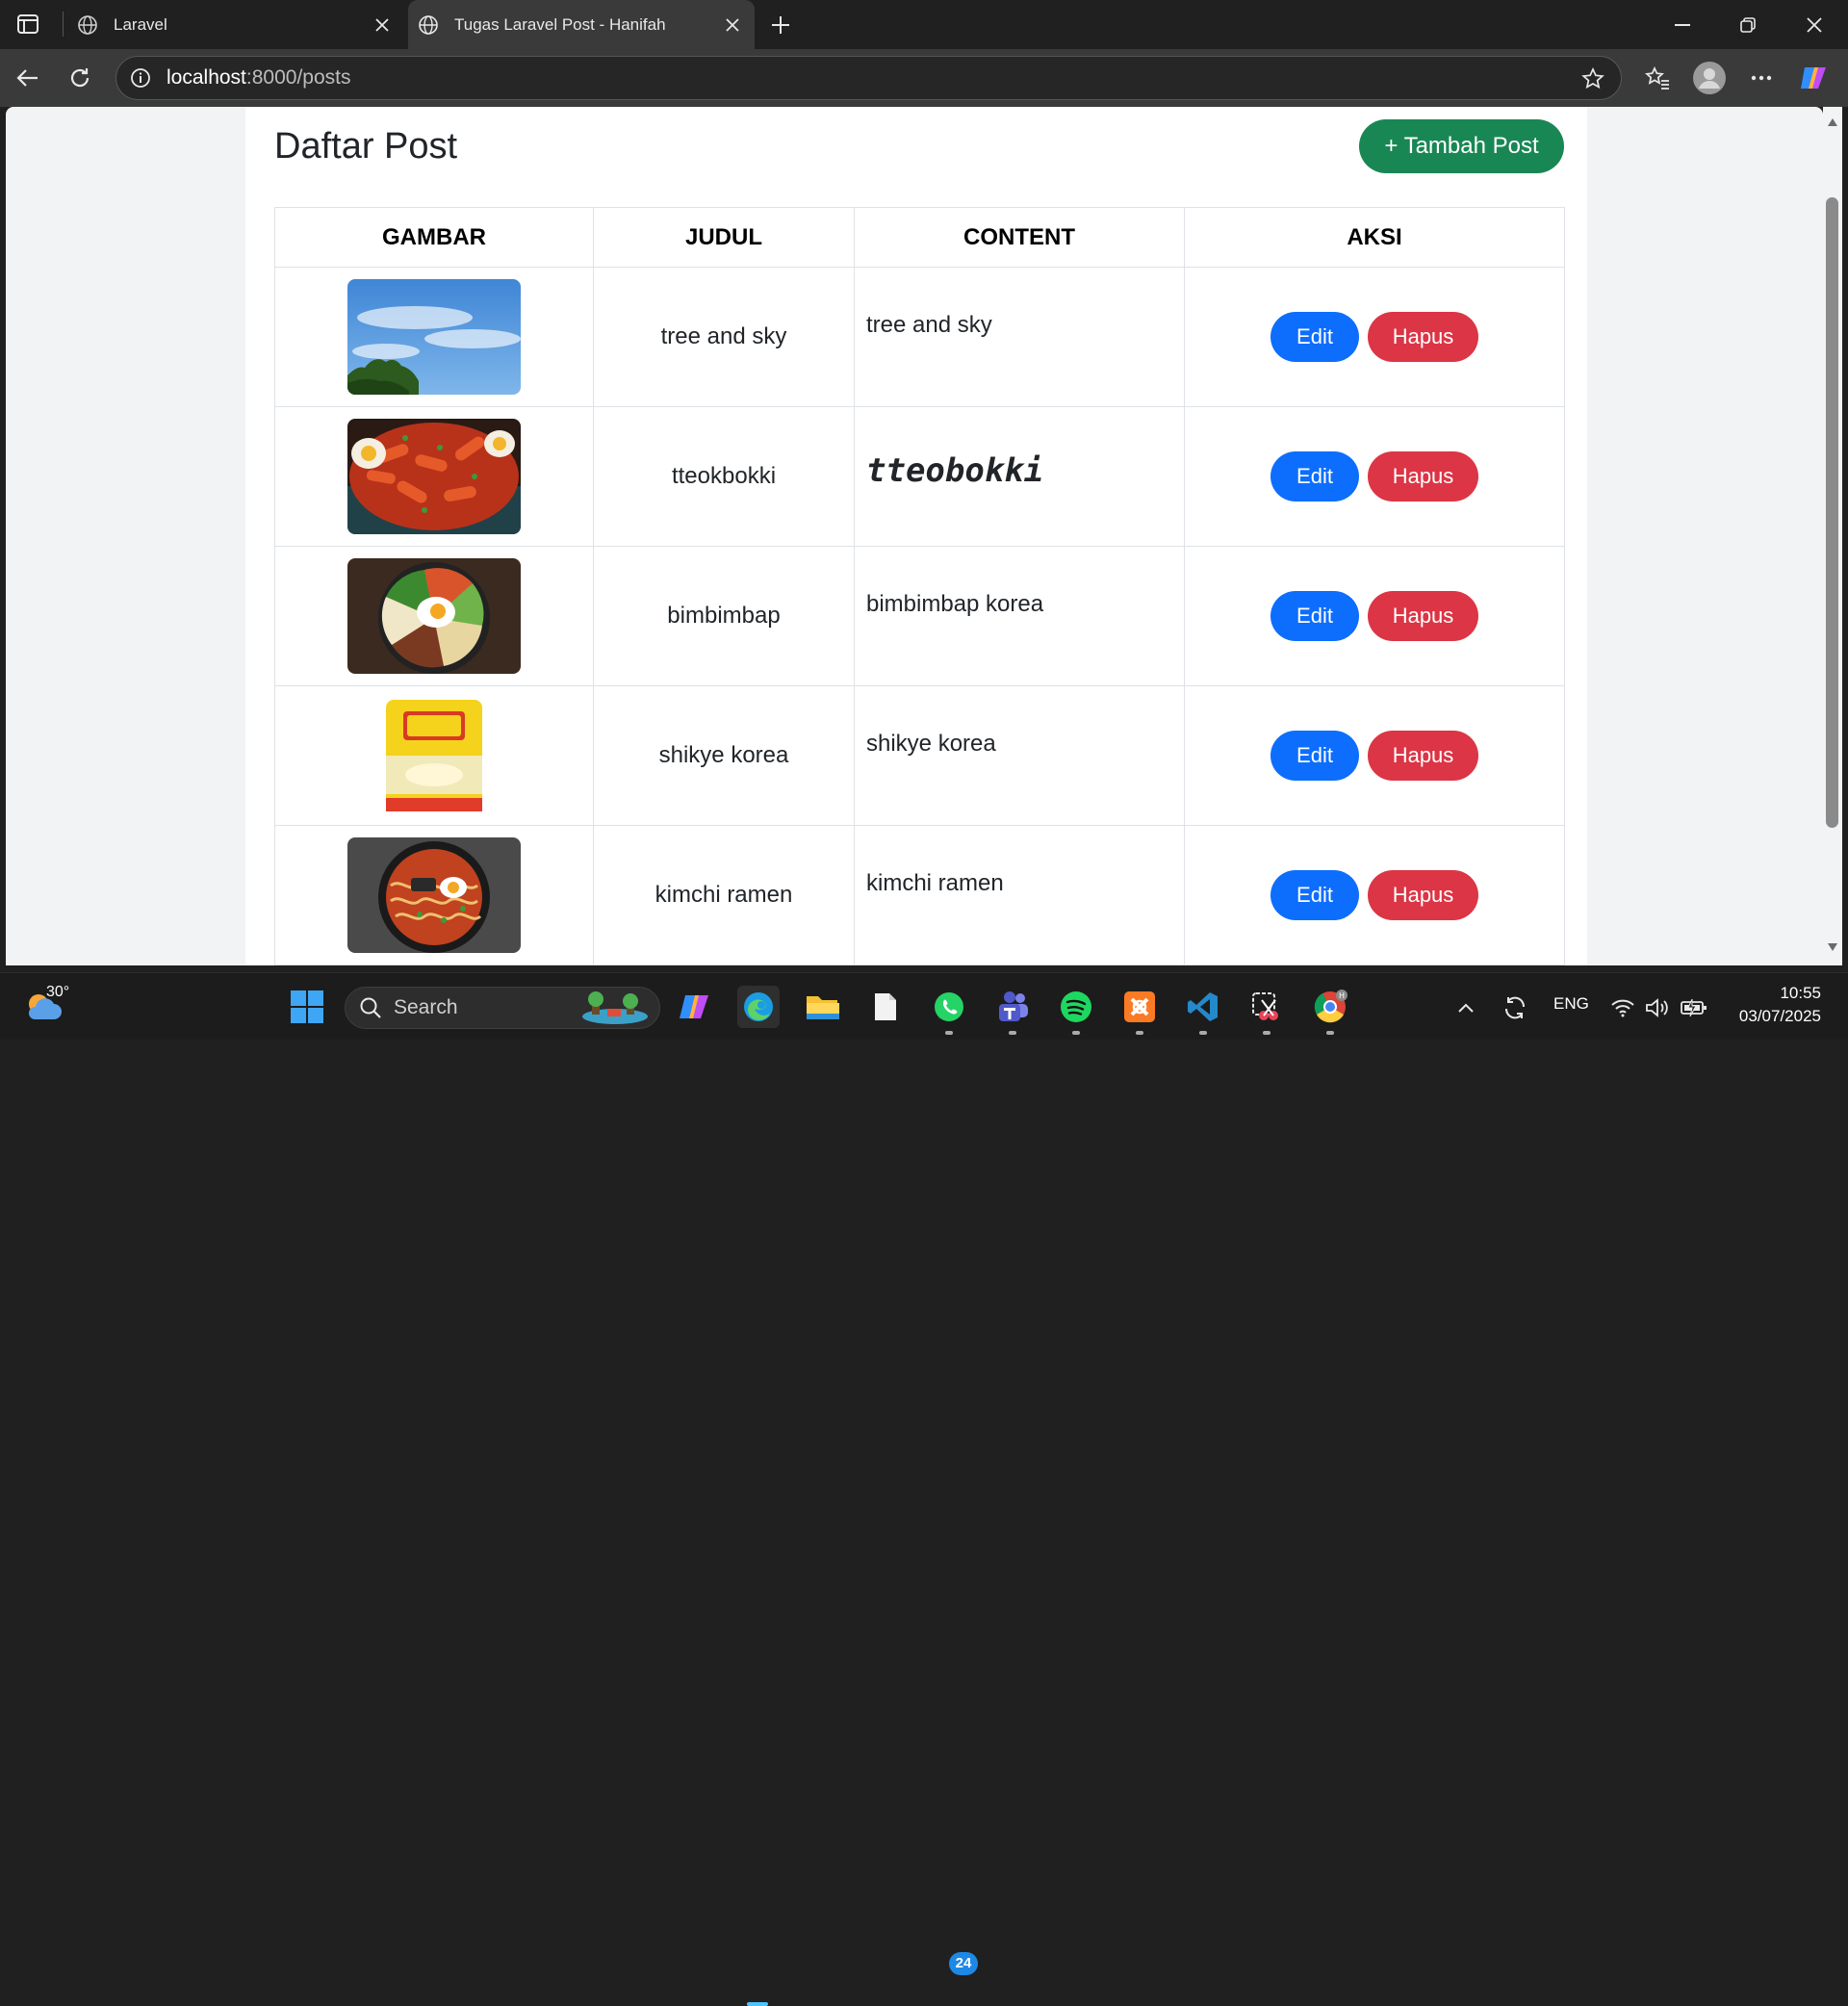 The width and height of the screenshot is (1848, 2006). I want to click on whatsapp-icon, so click(949, 1007).